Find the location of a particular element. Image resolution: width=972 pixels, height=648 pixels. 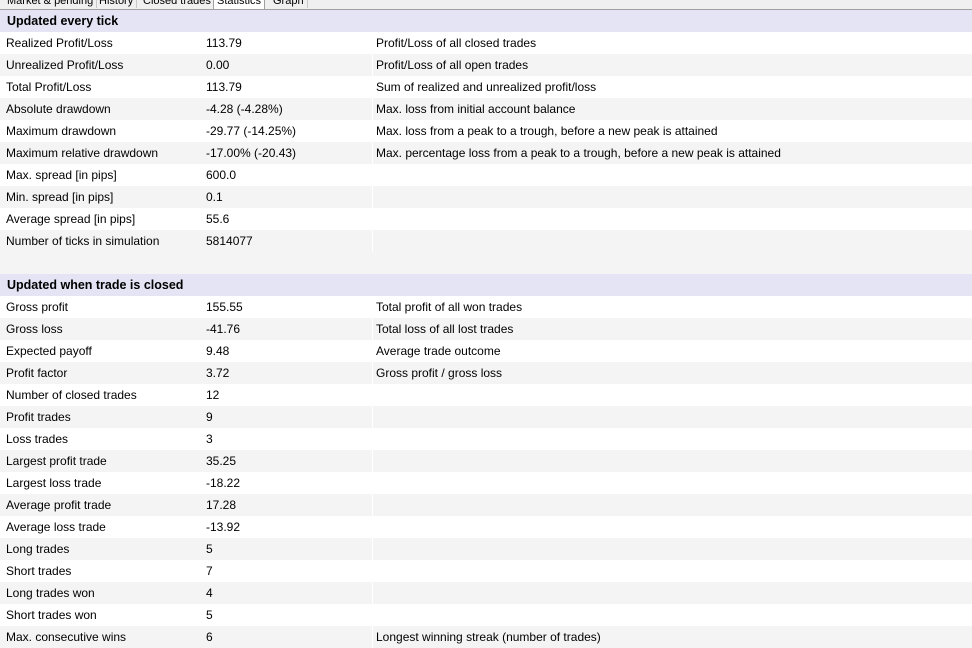

stat-name: Gross loss is located at coordinates (34, 329).